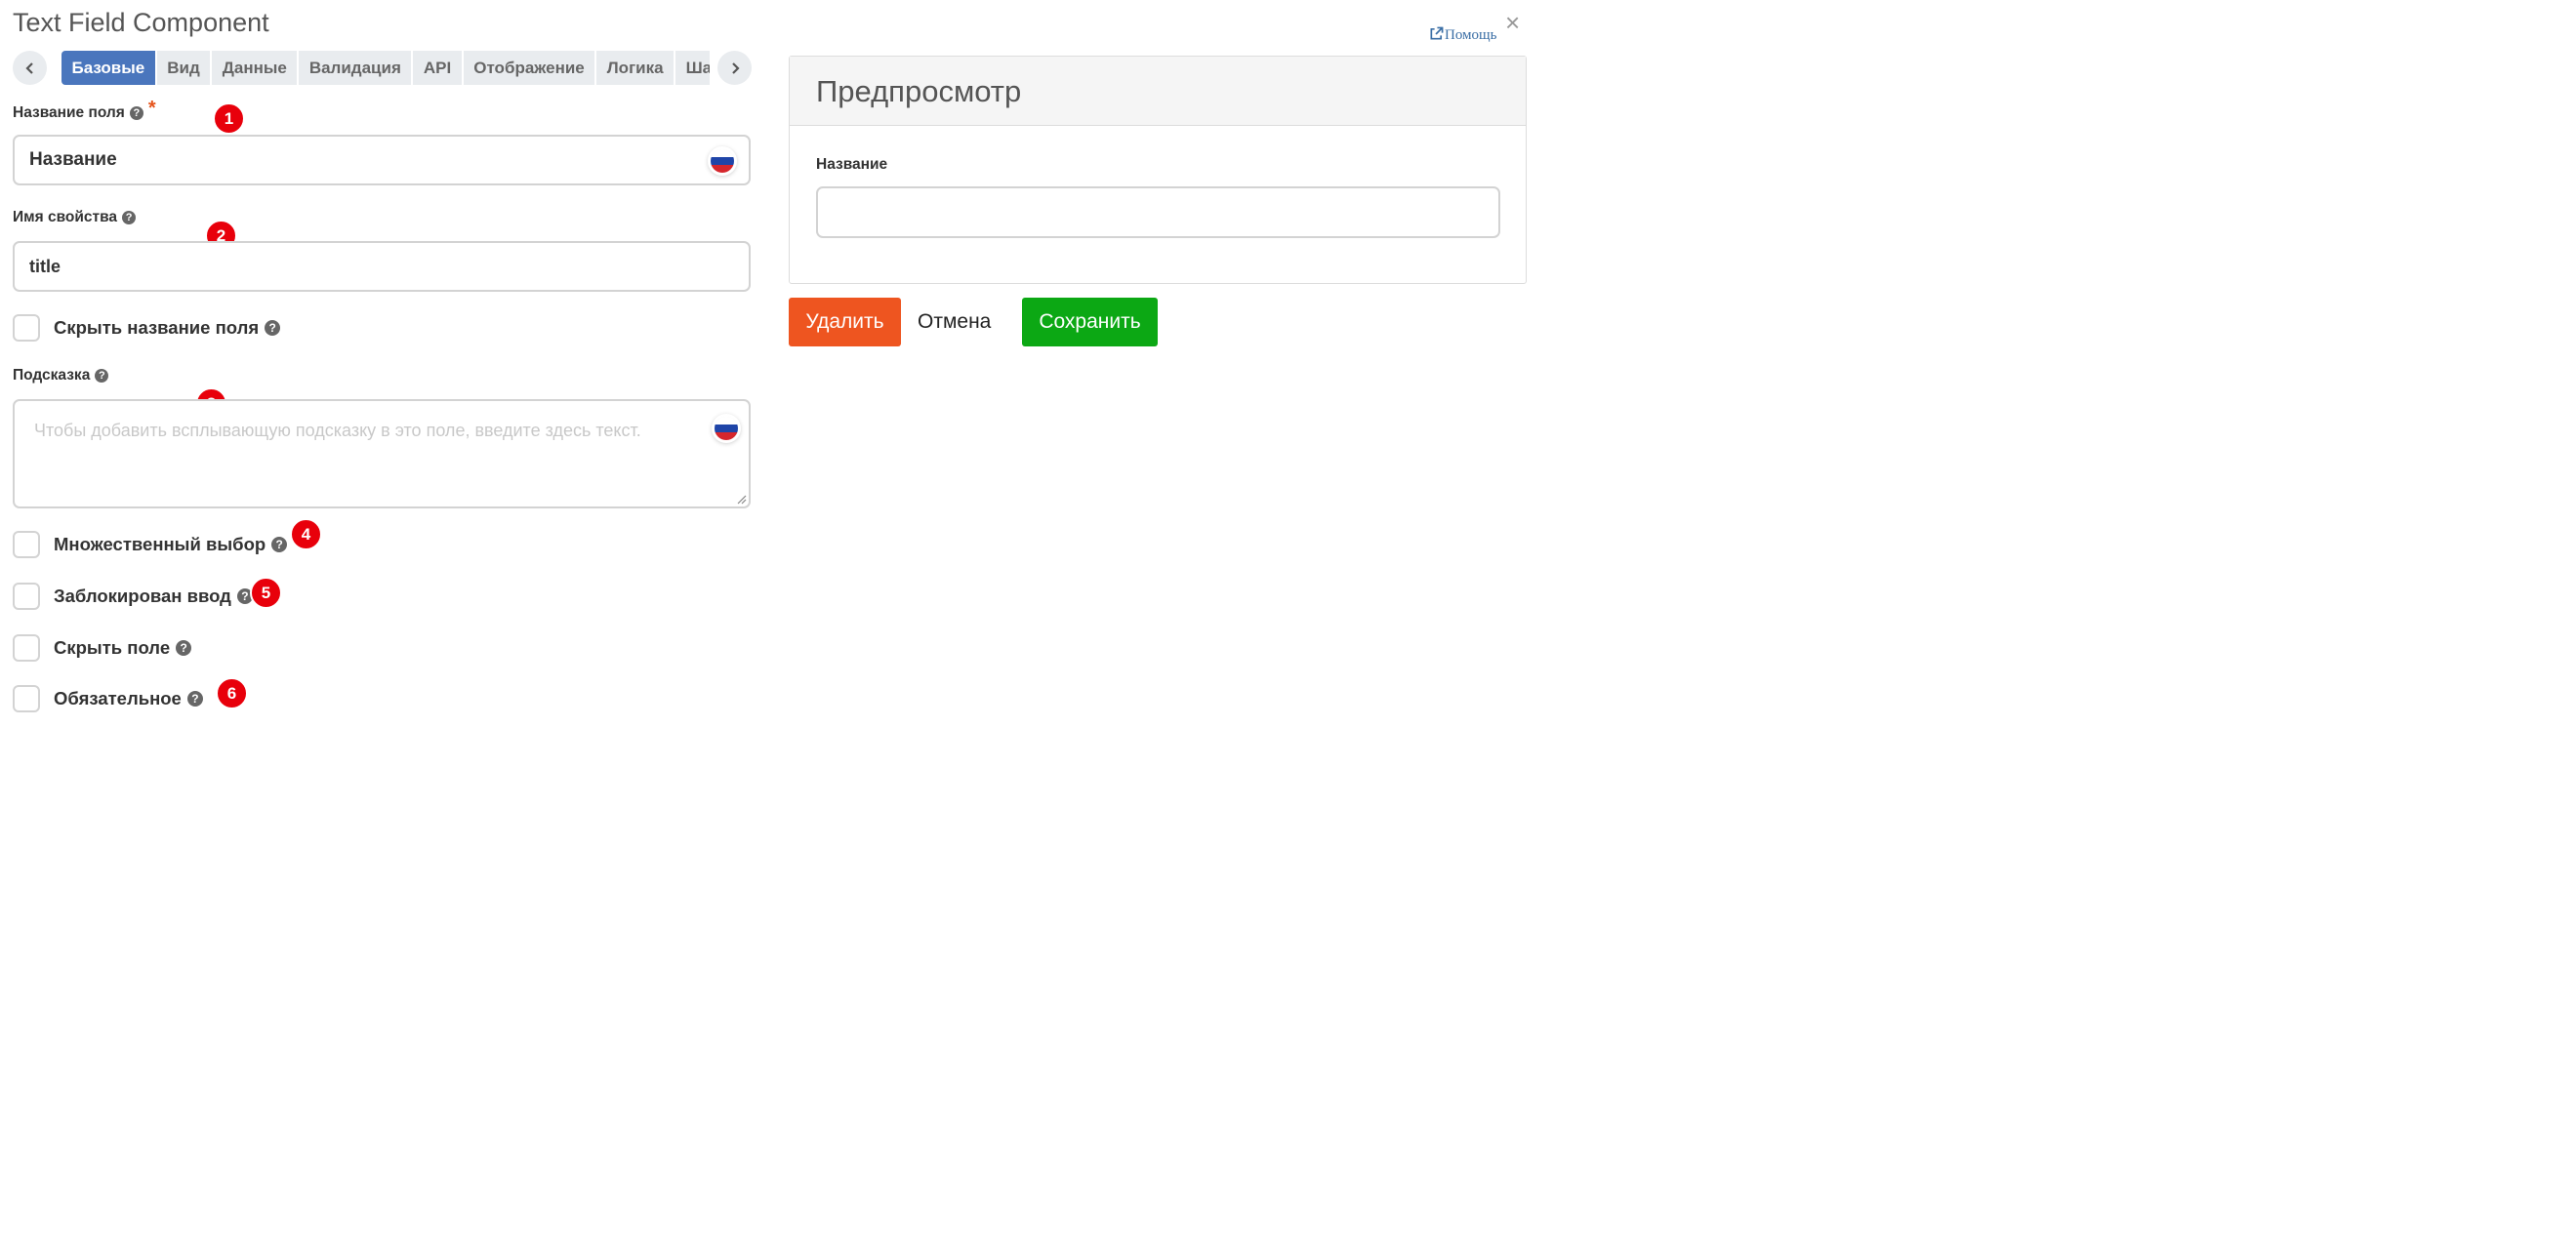 The height and width of the screenshot is (1254, 2576). Describe the element at coordinates (26, 648) in the screenshot. I see `hidden-checkbox` at that location.